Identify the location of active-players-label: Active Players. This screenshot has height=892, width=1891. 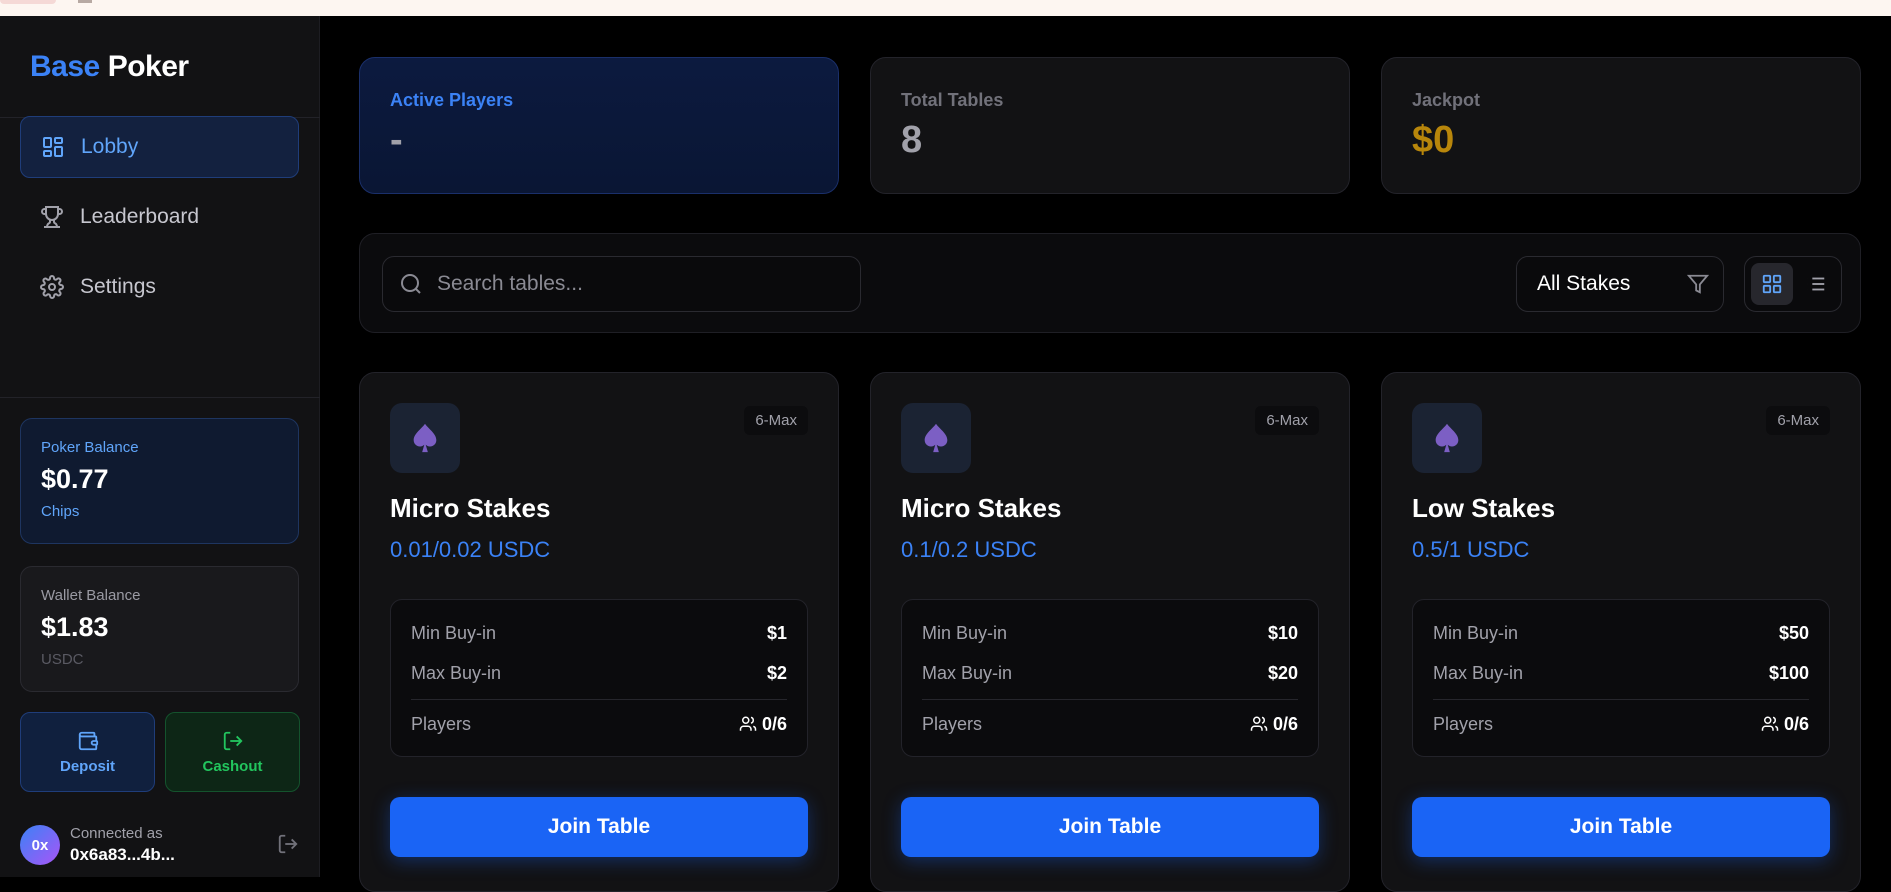
(452, 100).